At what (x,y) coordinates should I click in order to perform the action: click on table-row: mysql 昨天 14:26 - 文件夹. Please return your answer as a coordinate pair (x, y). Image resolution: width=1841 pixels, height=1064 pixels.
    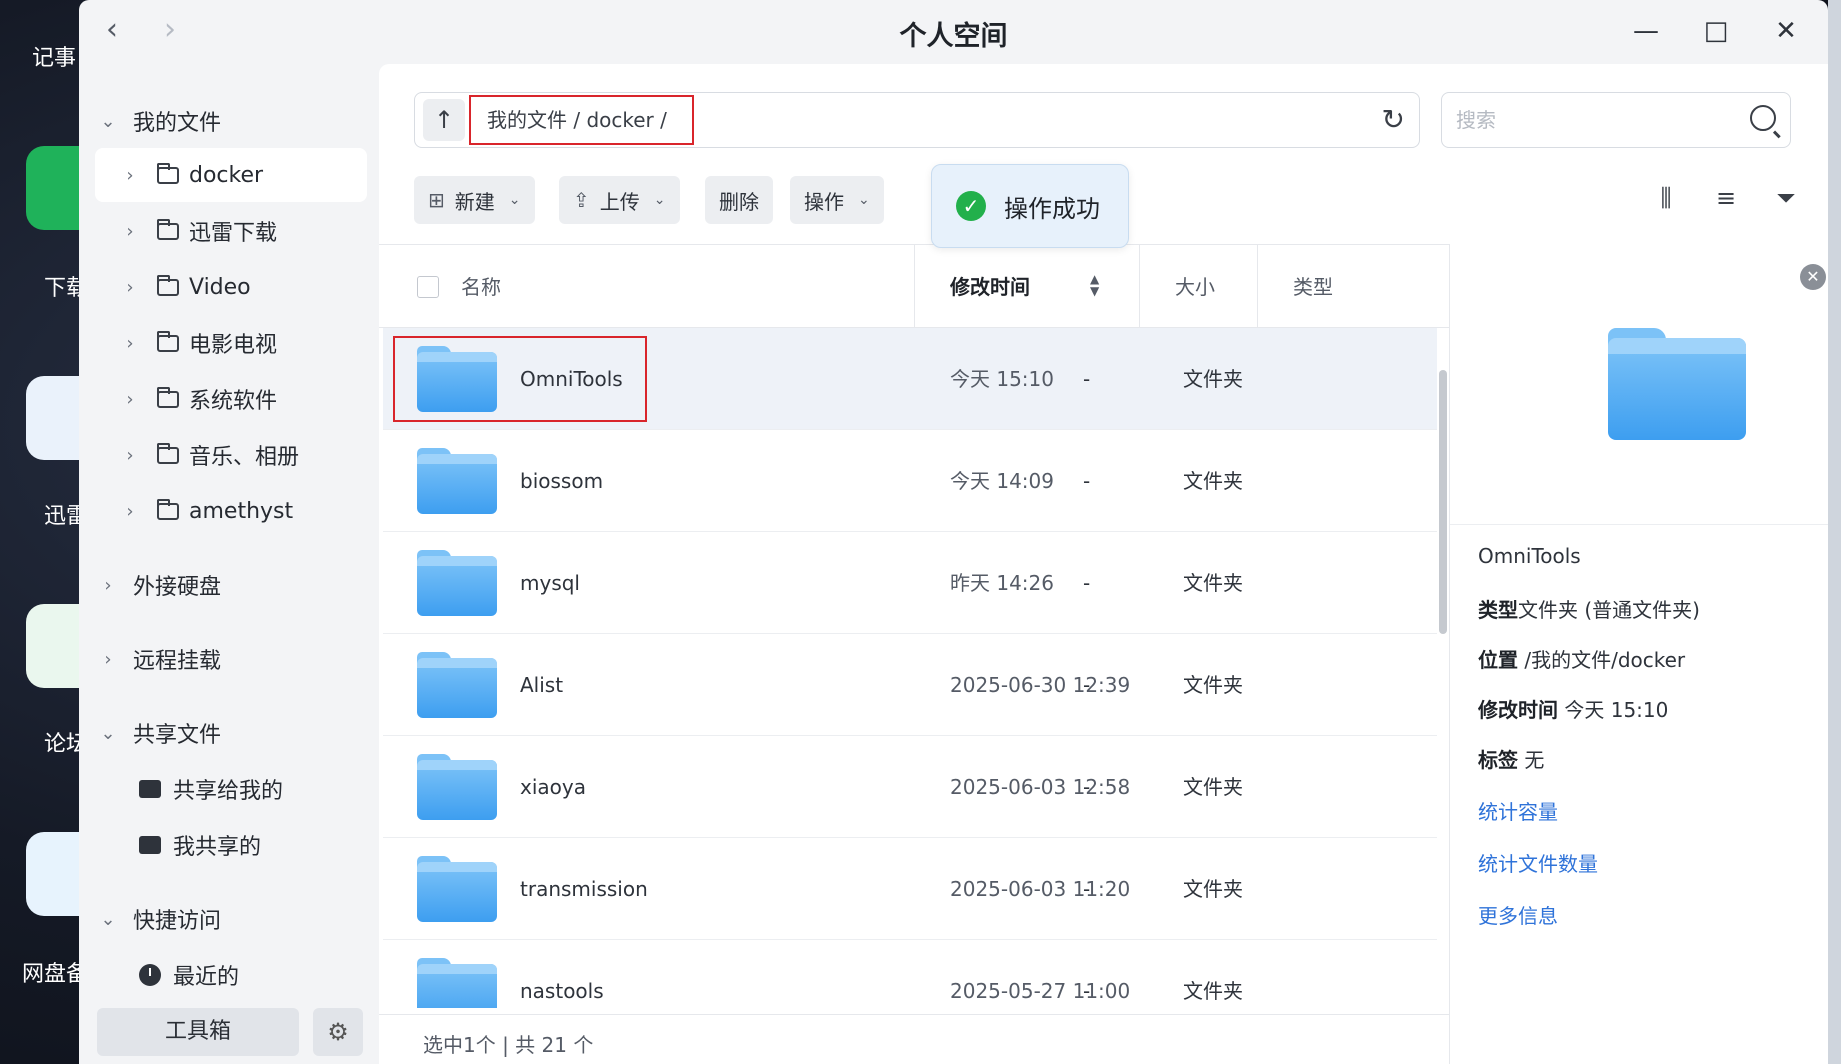
    Looking at the image, I should click on (910, 583).